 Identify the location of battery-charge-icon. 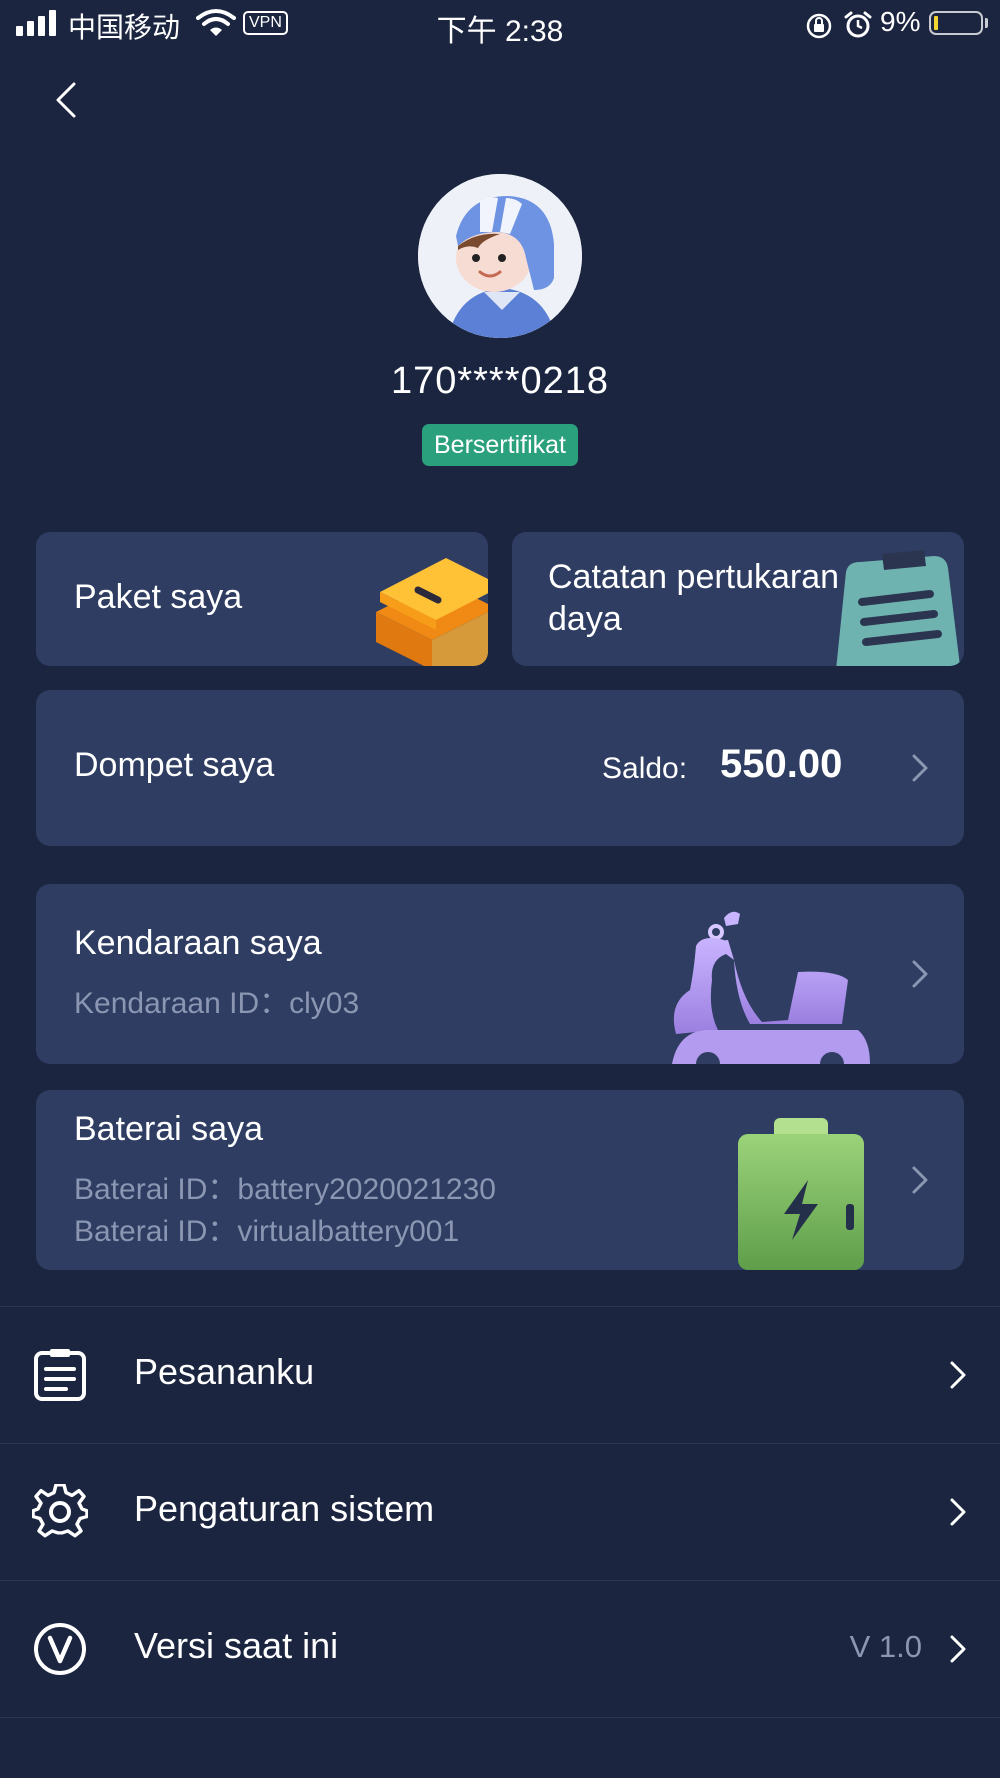
(801, 1194).